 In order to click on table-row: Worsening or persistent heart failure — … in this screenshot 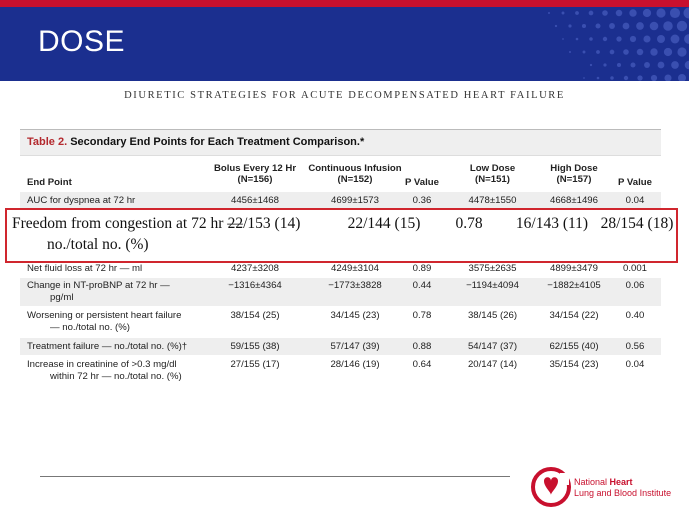, I will do `click(336, 321)`.